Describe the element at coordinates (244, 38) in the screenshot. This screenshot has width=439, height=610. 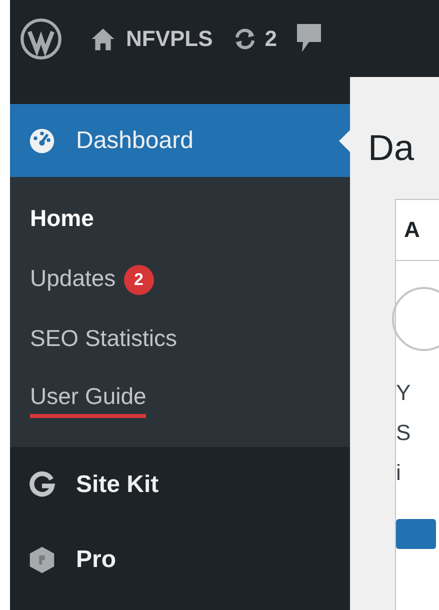
I see `refresh-icon` at that location.